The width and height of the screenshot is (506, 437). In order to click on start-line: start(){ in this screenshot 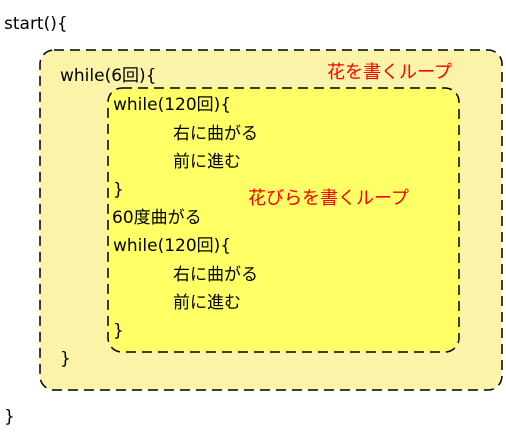, I will do `click(36, 24)`.